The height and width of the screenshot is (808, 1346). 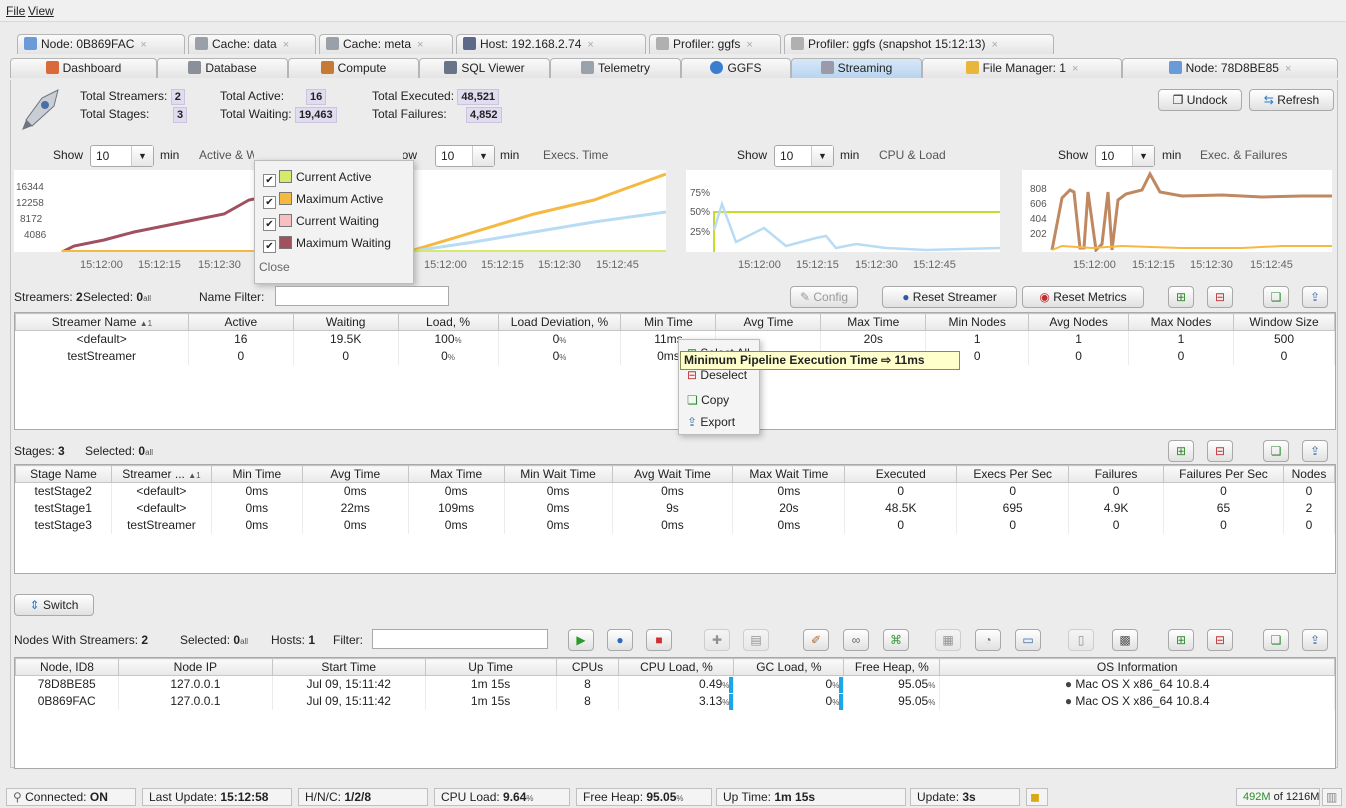 I want to click on column-header: Avg Wait Time, so click(x=672, y=474).